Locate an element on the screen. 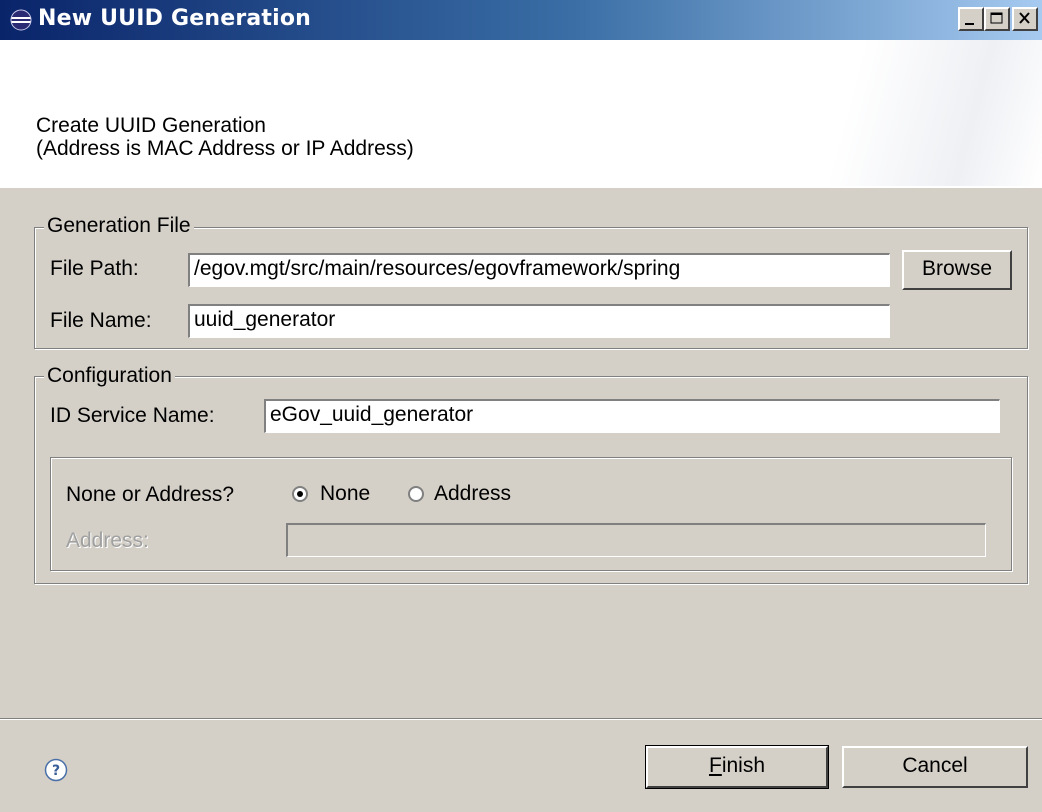 The image size is (1042, 812). id-service-name-label: ID Service Name: is located at coordinates (132, 415).